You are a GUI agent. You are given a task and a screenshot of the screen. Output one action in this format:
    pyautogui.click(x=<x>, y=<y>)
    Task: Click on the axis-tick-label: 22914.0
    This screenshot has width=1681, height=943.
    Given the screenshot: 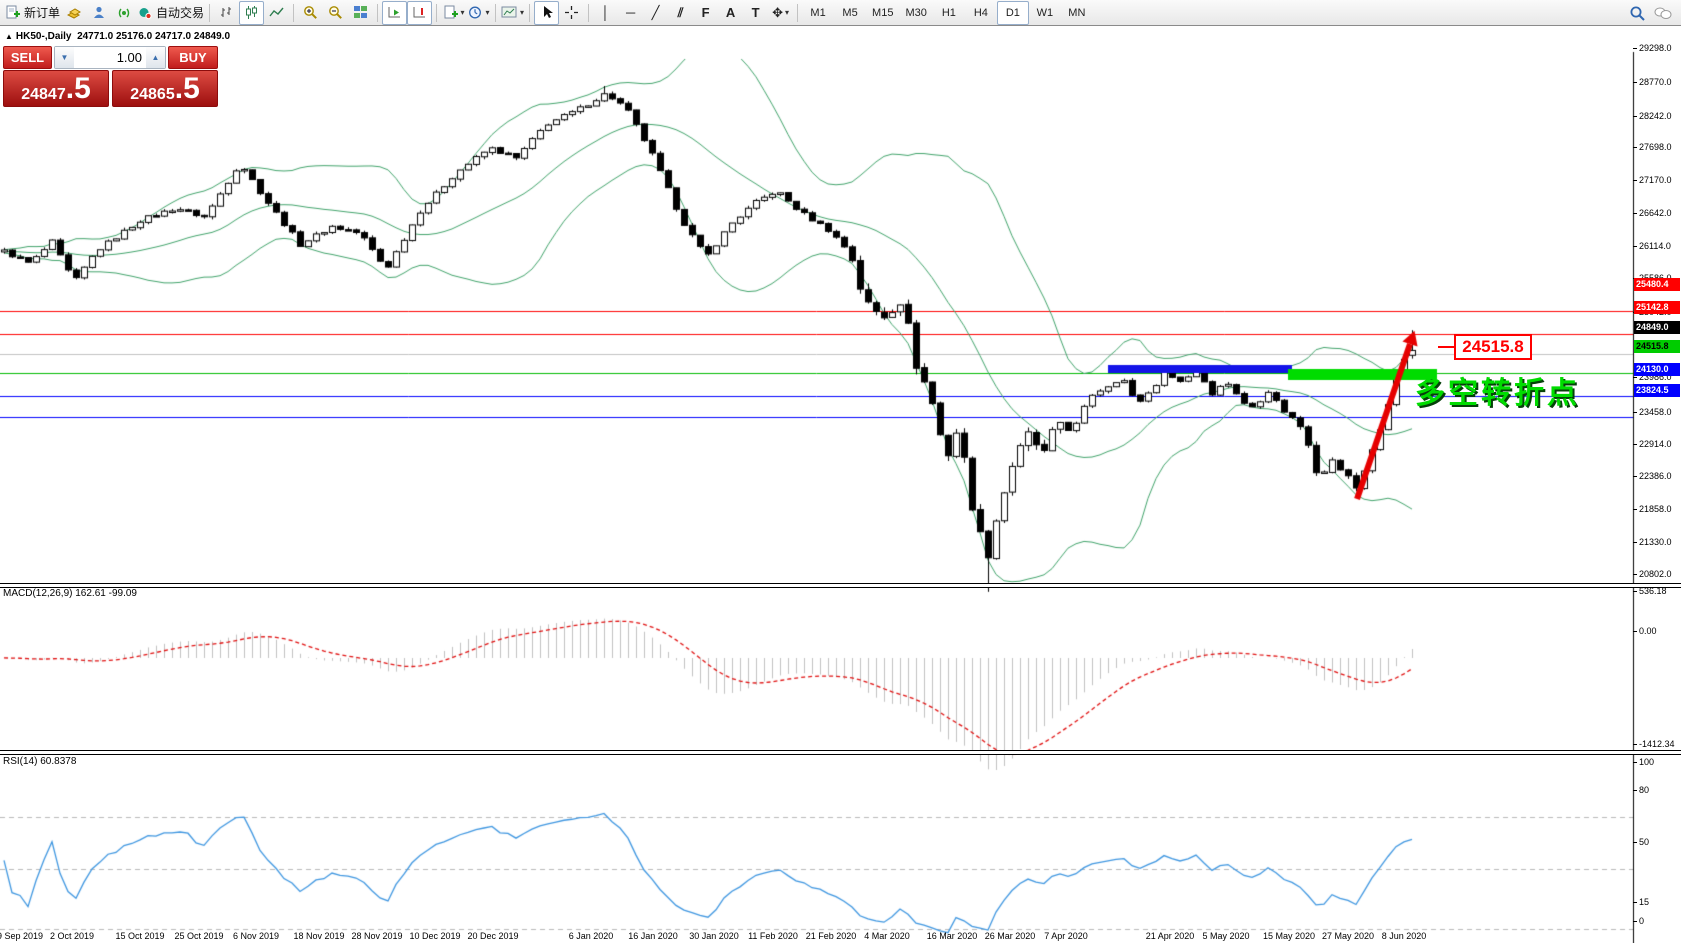 What is the action you would take?
    pyautogui.click(x=1652, y=444)
    